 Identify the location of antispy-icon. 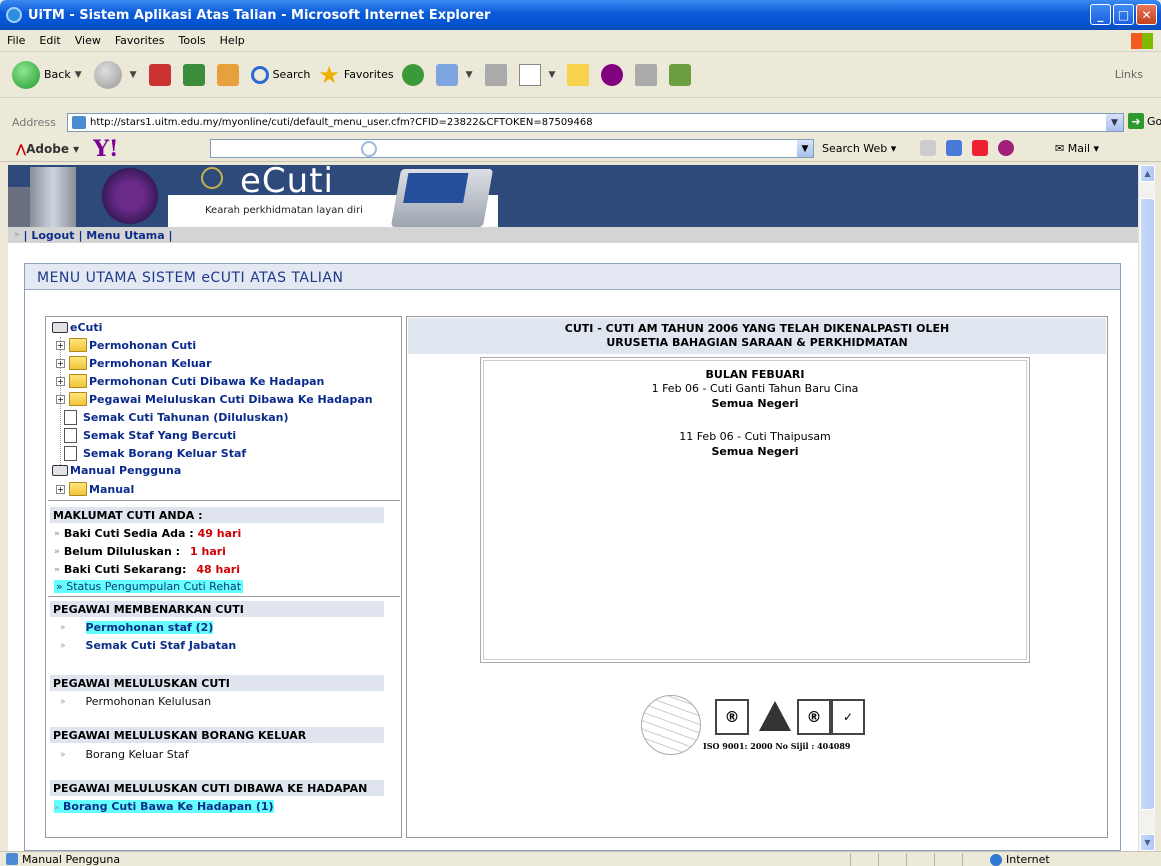
(980, 148).